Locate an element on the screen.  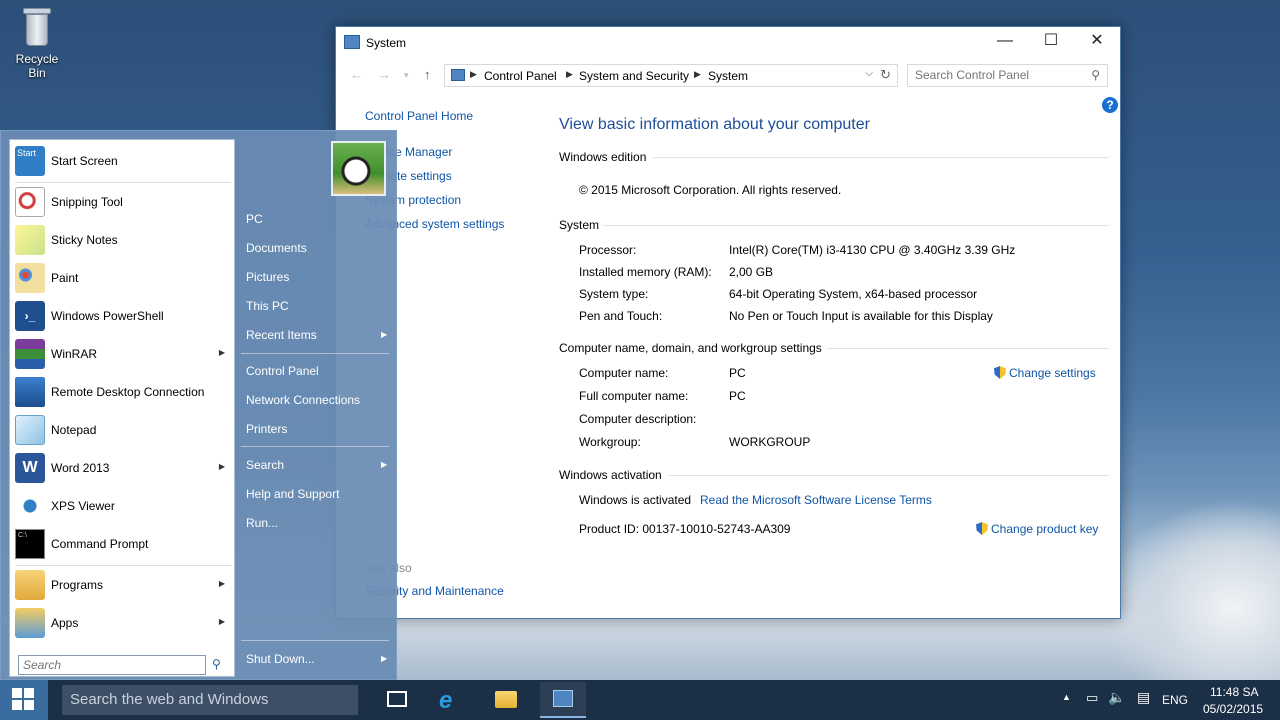
menu-item-recent-items: Recent Items ▶ is located at coordinates (316, 335).